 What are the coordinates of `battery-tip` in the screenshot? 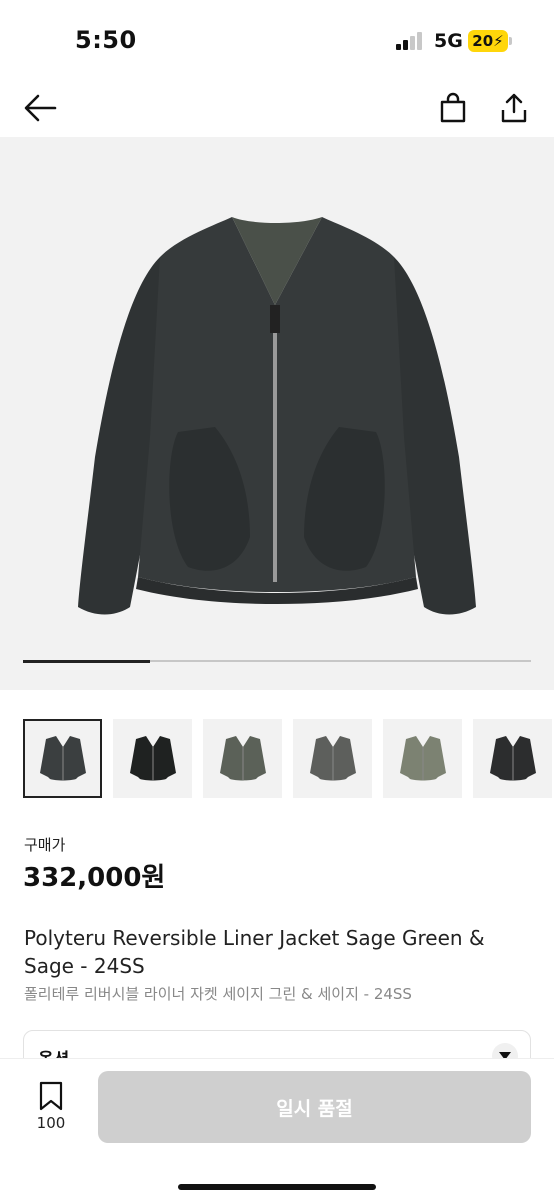 It's located at (510, 41).